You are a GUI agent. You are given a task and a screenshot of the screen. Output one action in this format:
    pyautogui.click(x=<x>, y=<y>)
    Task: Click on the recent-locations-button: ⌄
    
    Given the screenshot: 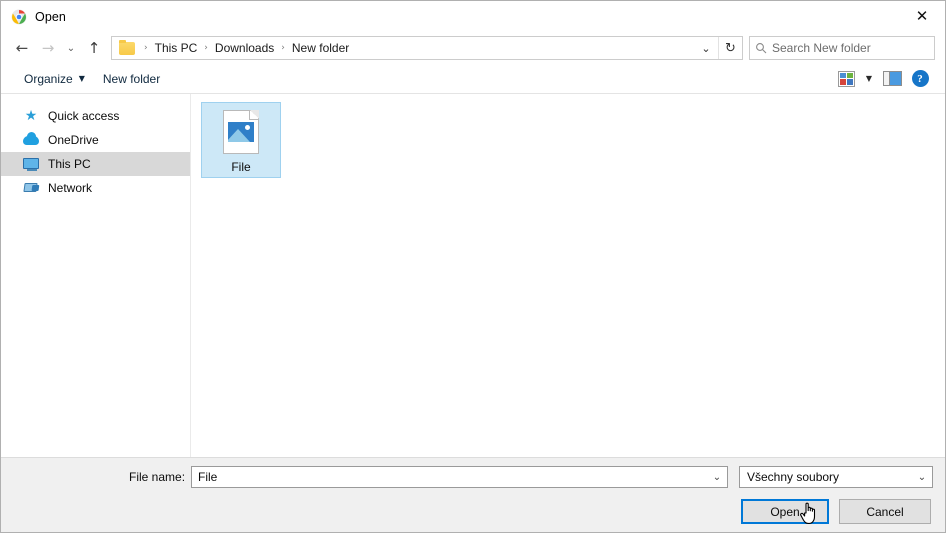 What is the action you would take?
    pyautogui.click(x=71, y=48)
    